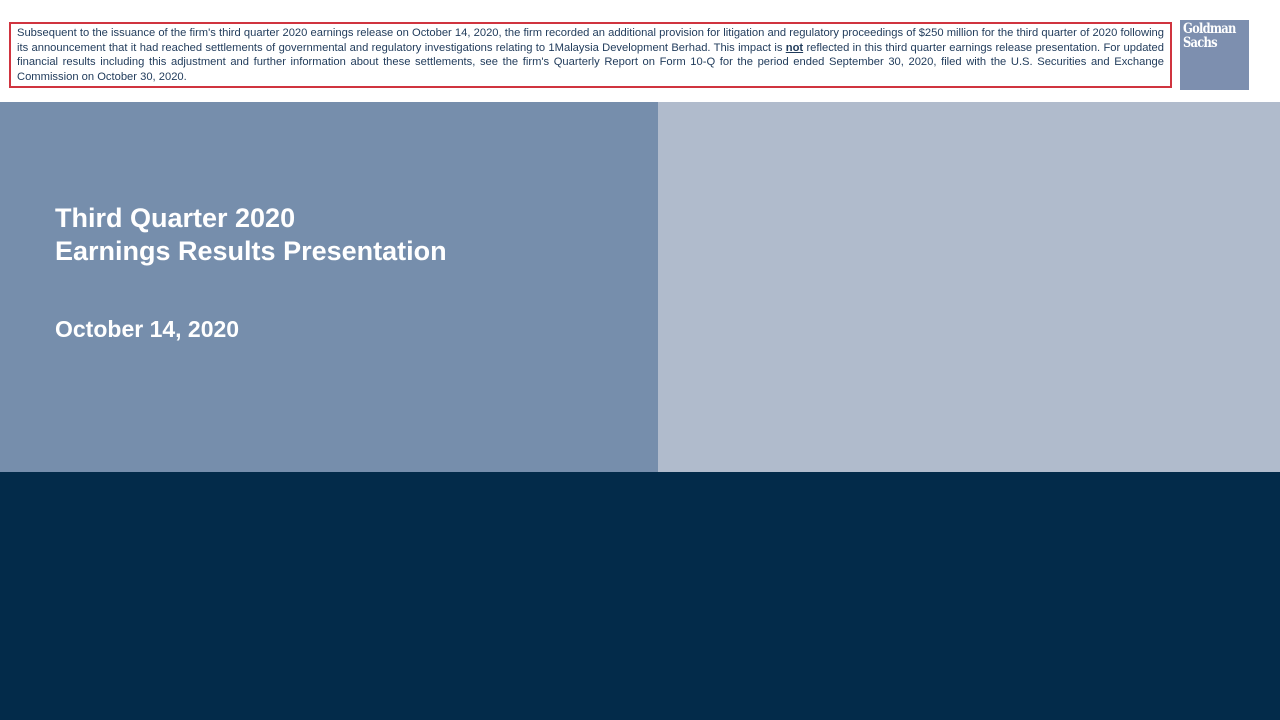  Describe the element at coordinates (175, 218) in the screenshot. I see `title-line-1: Third Quarter 2020` at that location.